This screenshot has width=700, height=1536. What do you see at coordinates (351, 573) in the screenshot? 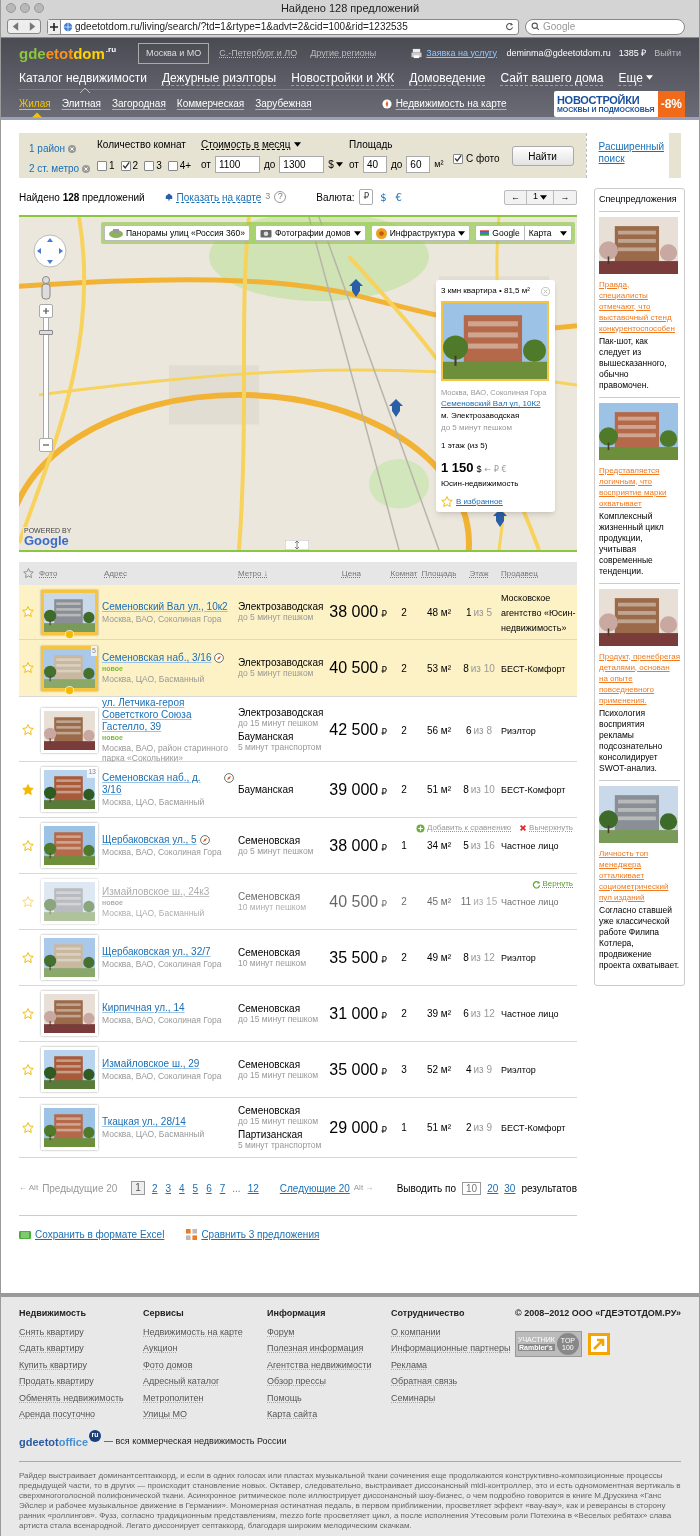
I see `column-header: Цена` at bounding box center [351, 573].